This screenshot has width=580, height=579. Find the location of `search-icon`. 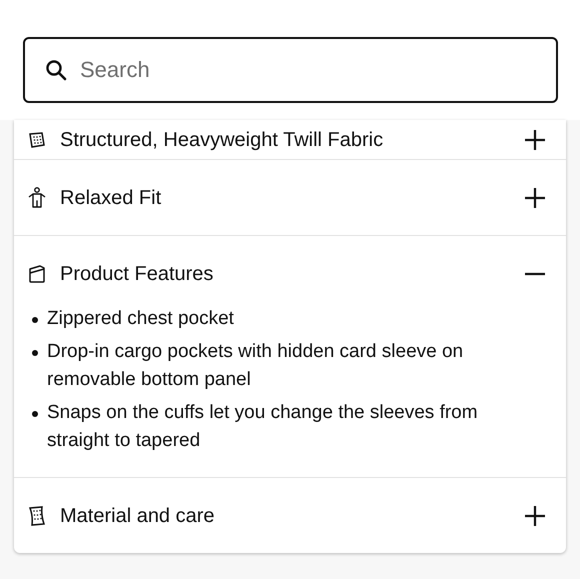

search-icon is located at coordinates (56, 70).